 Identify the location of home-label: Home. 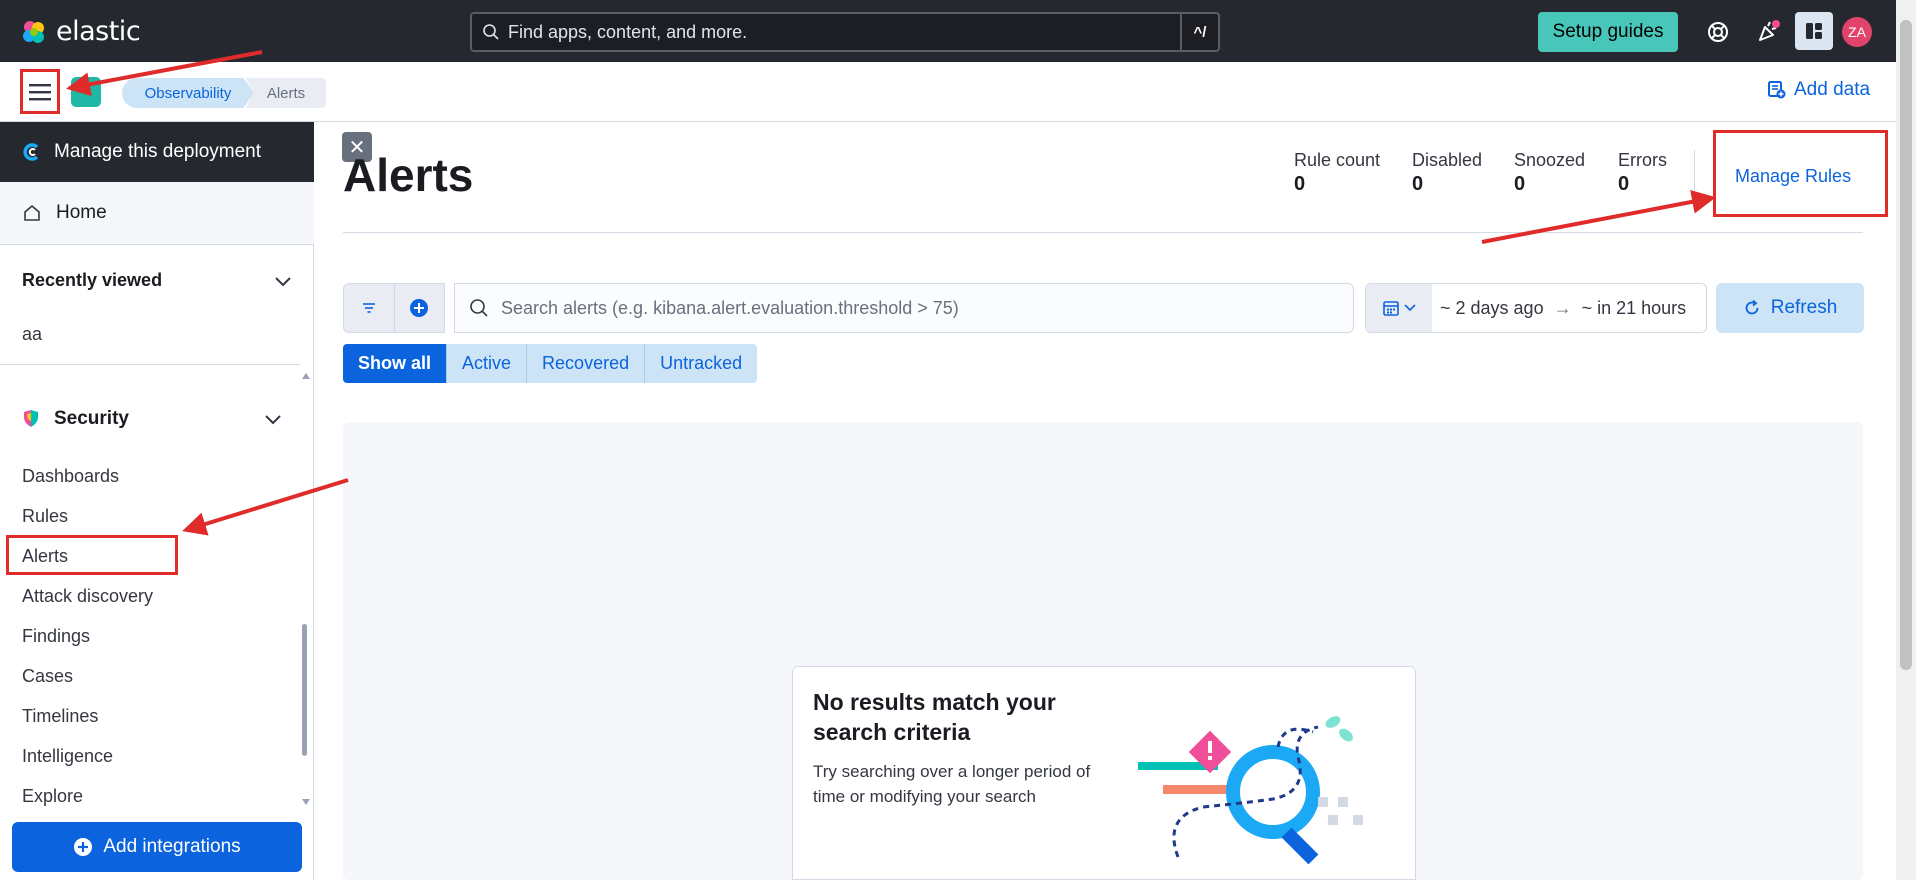
(81, 212).